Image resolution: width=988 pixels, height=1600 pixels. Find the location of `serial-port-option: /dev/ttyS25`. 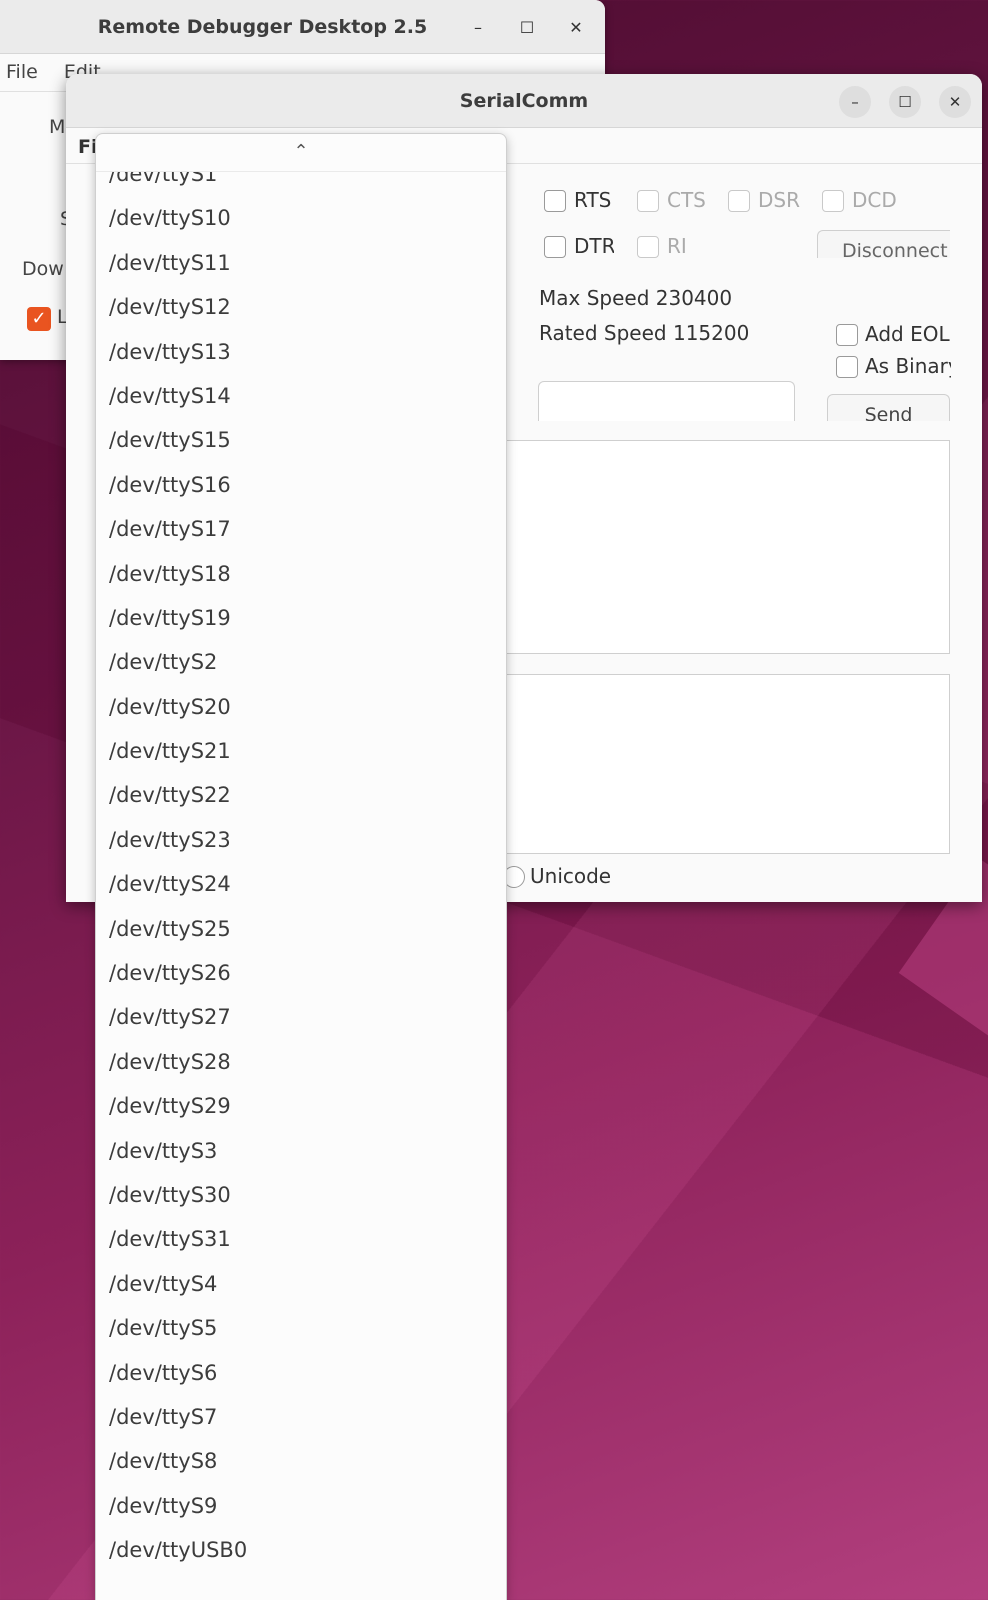

serial-port-option: /dev/ttyS25 is located at coordinates (301, 929).